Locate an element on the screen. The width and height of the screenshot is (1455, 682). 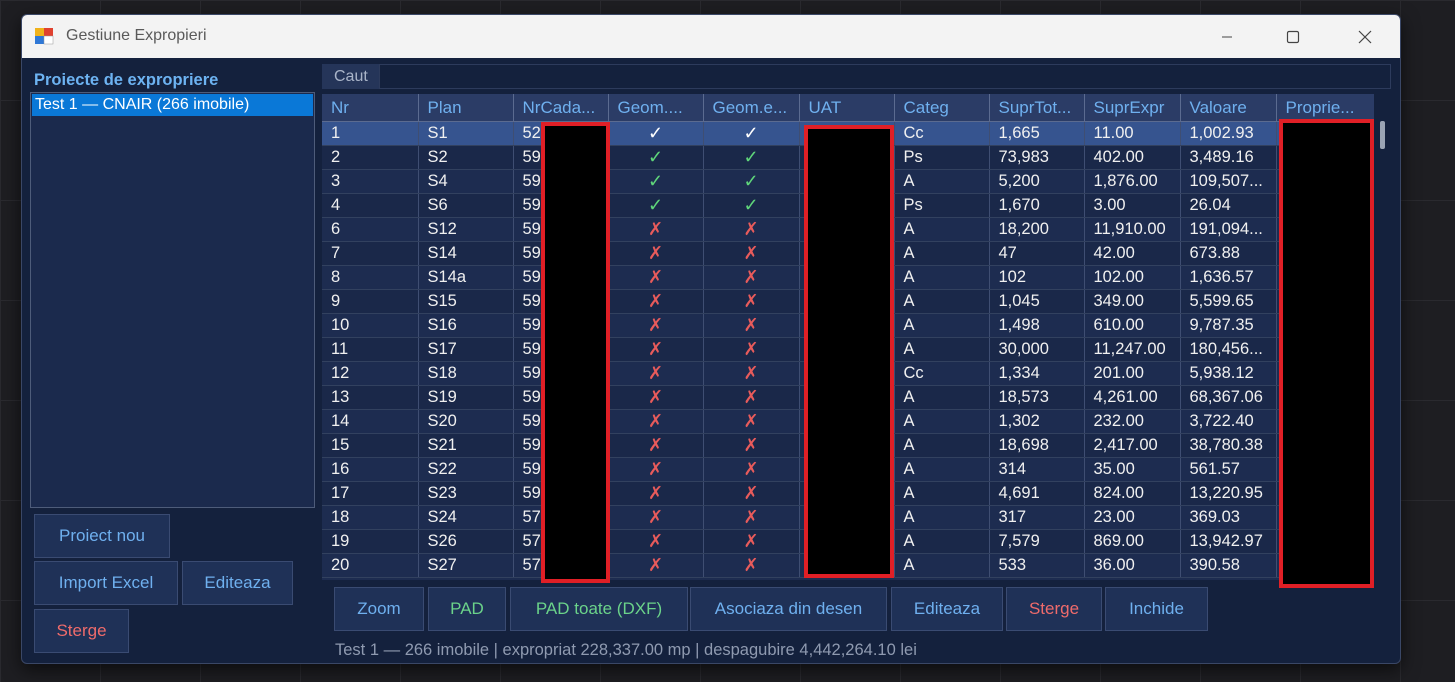
scrollbar-thumb is located at coordinates (1382, 135).